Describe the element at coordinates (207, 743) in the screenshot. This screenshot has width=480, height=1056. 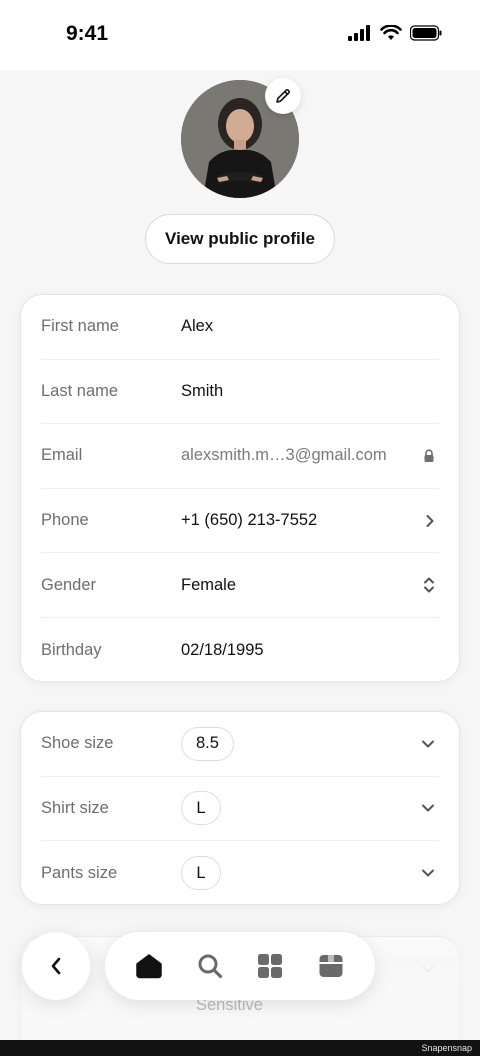
I see `shoe-size-pill: 8.5` at that location.